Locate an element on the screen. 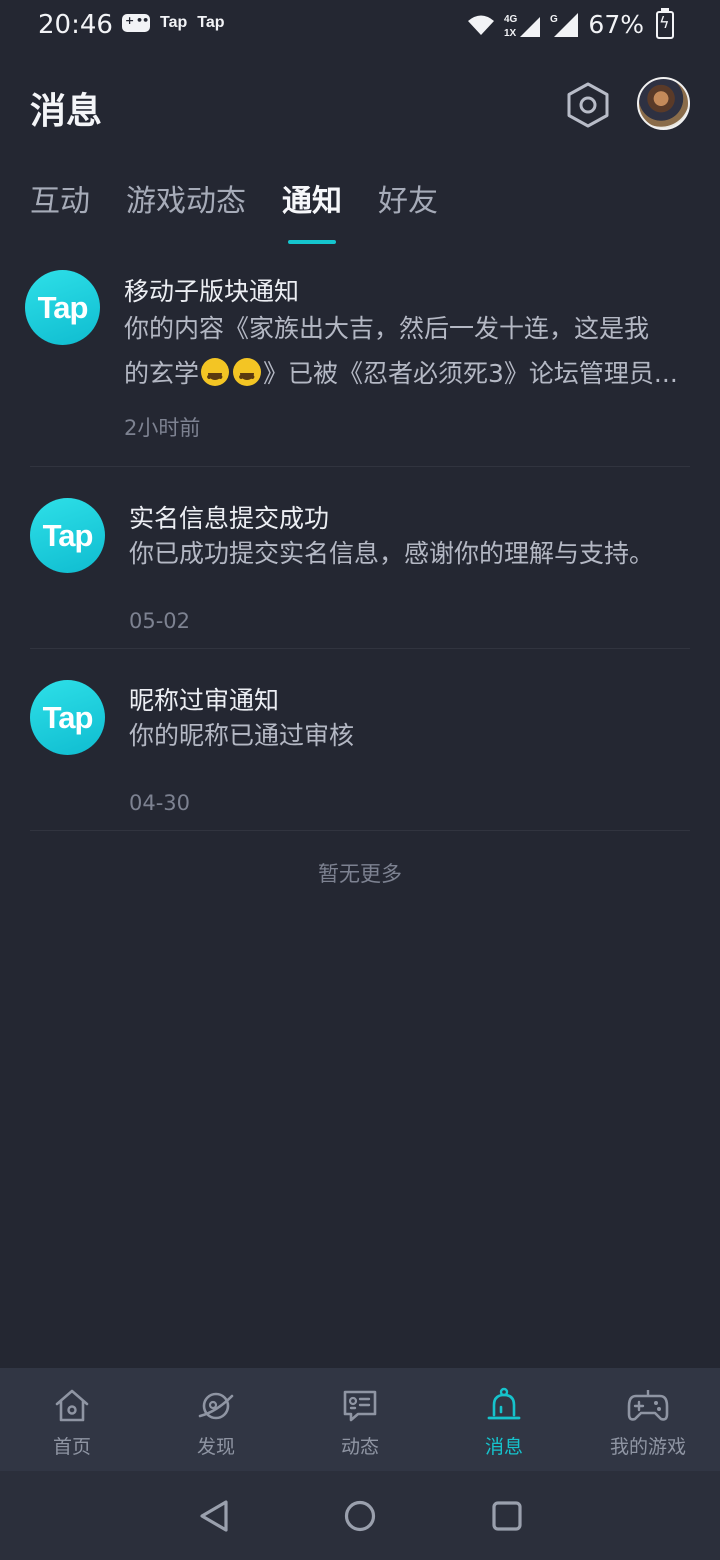  nav-label: 动态 is located at coordinates (359, 1447).